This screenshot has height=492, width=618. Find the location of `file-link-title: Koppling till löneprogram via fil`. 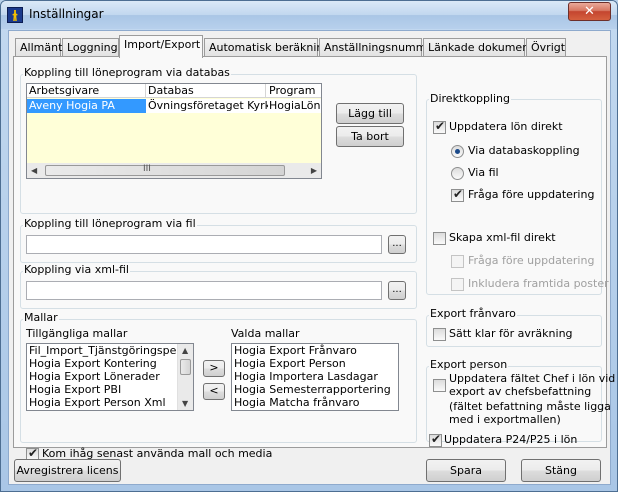

file-link-title: Koppling till löneprogram via fil is located at coordinates (110, 223).